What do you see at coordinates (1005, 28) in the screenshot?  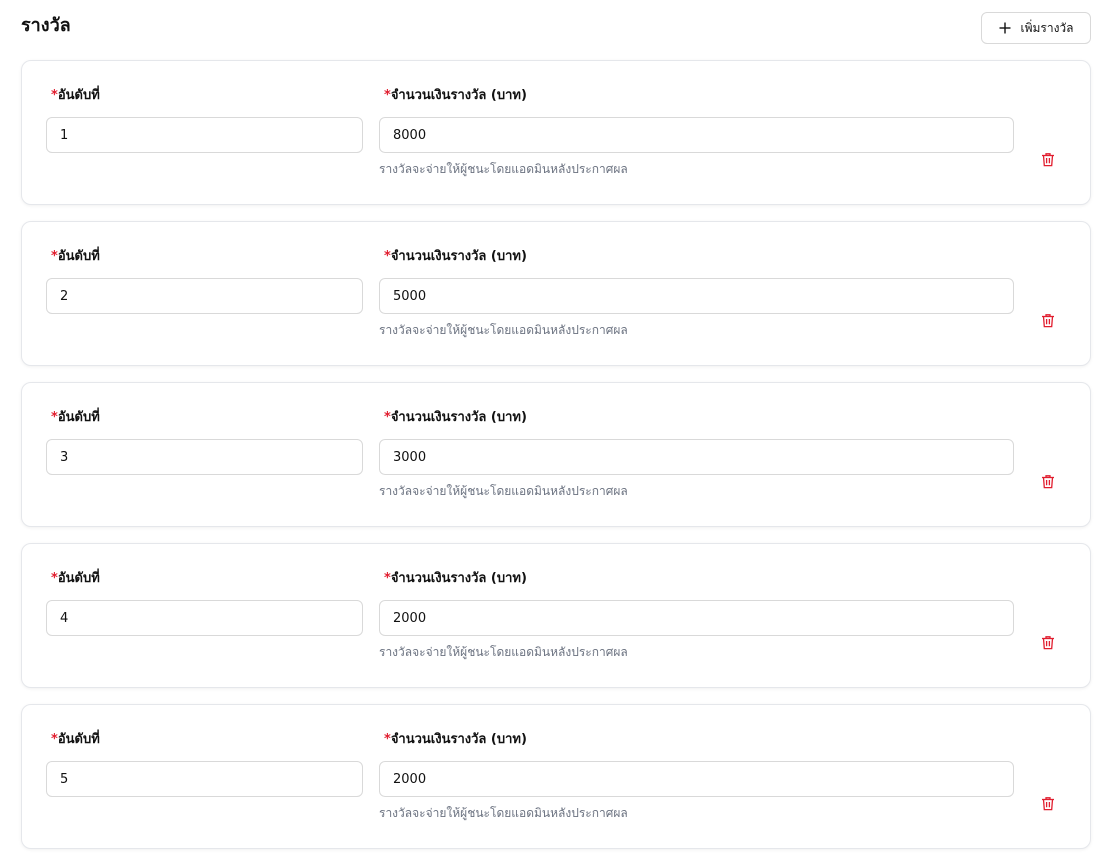 I see `plus-icon` at bounding box center [1005, 28].